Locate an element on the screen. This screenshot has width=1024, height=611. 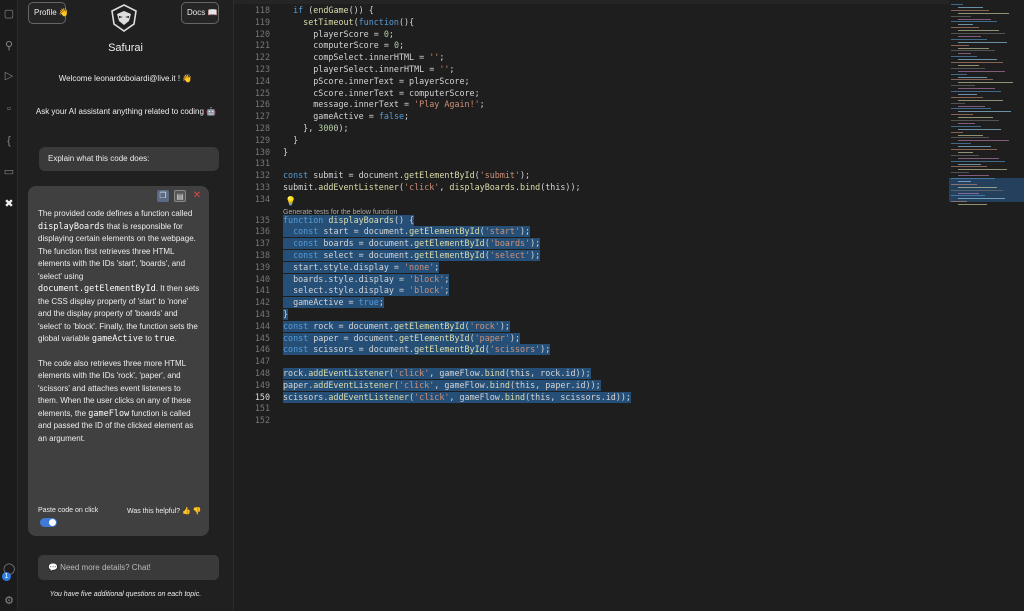
profile-button: Profile 👋 is located at coordinates (48, 13).